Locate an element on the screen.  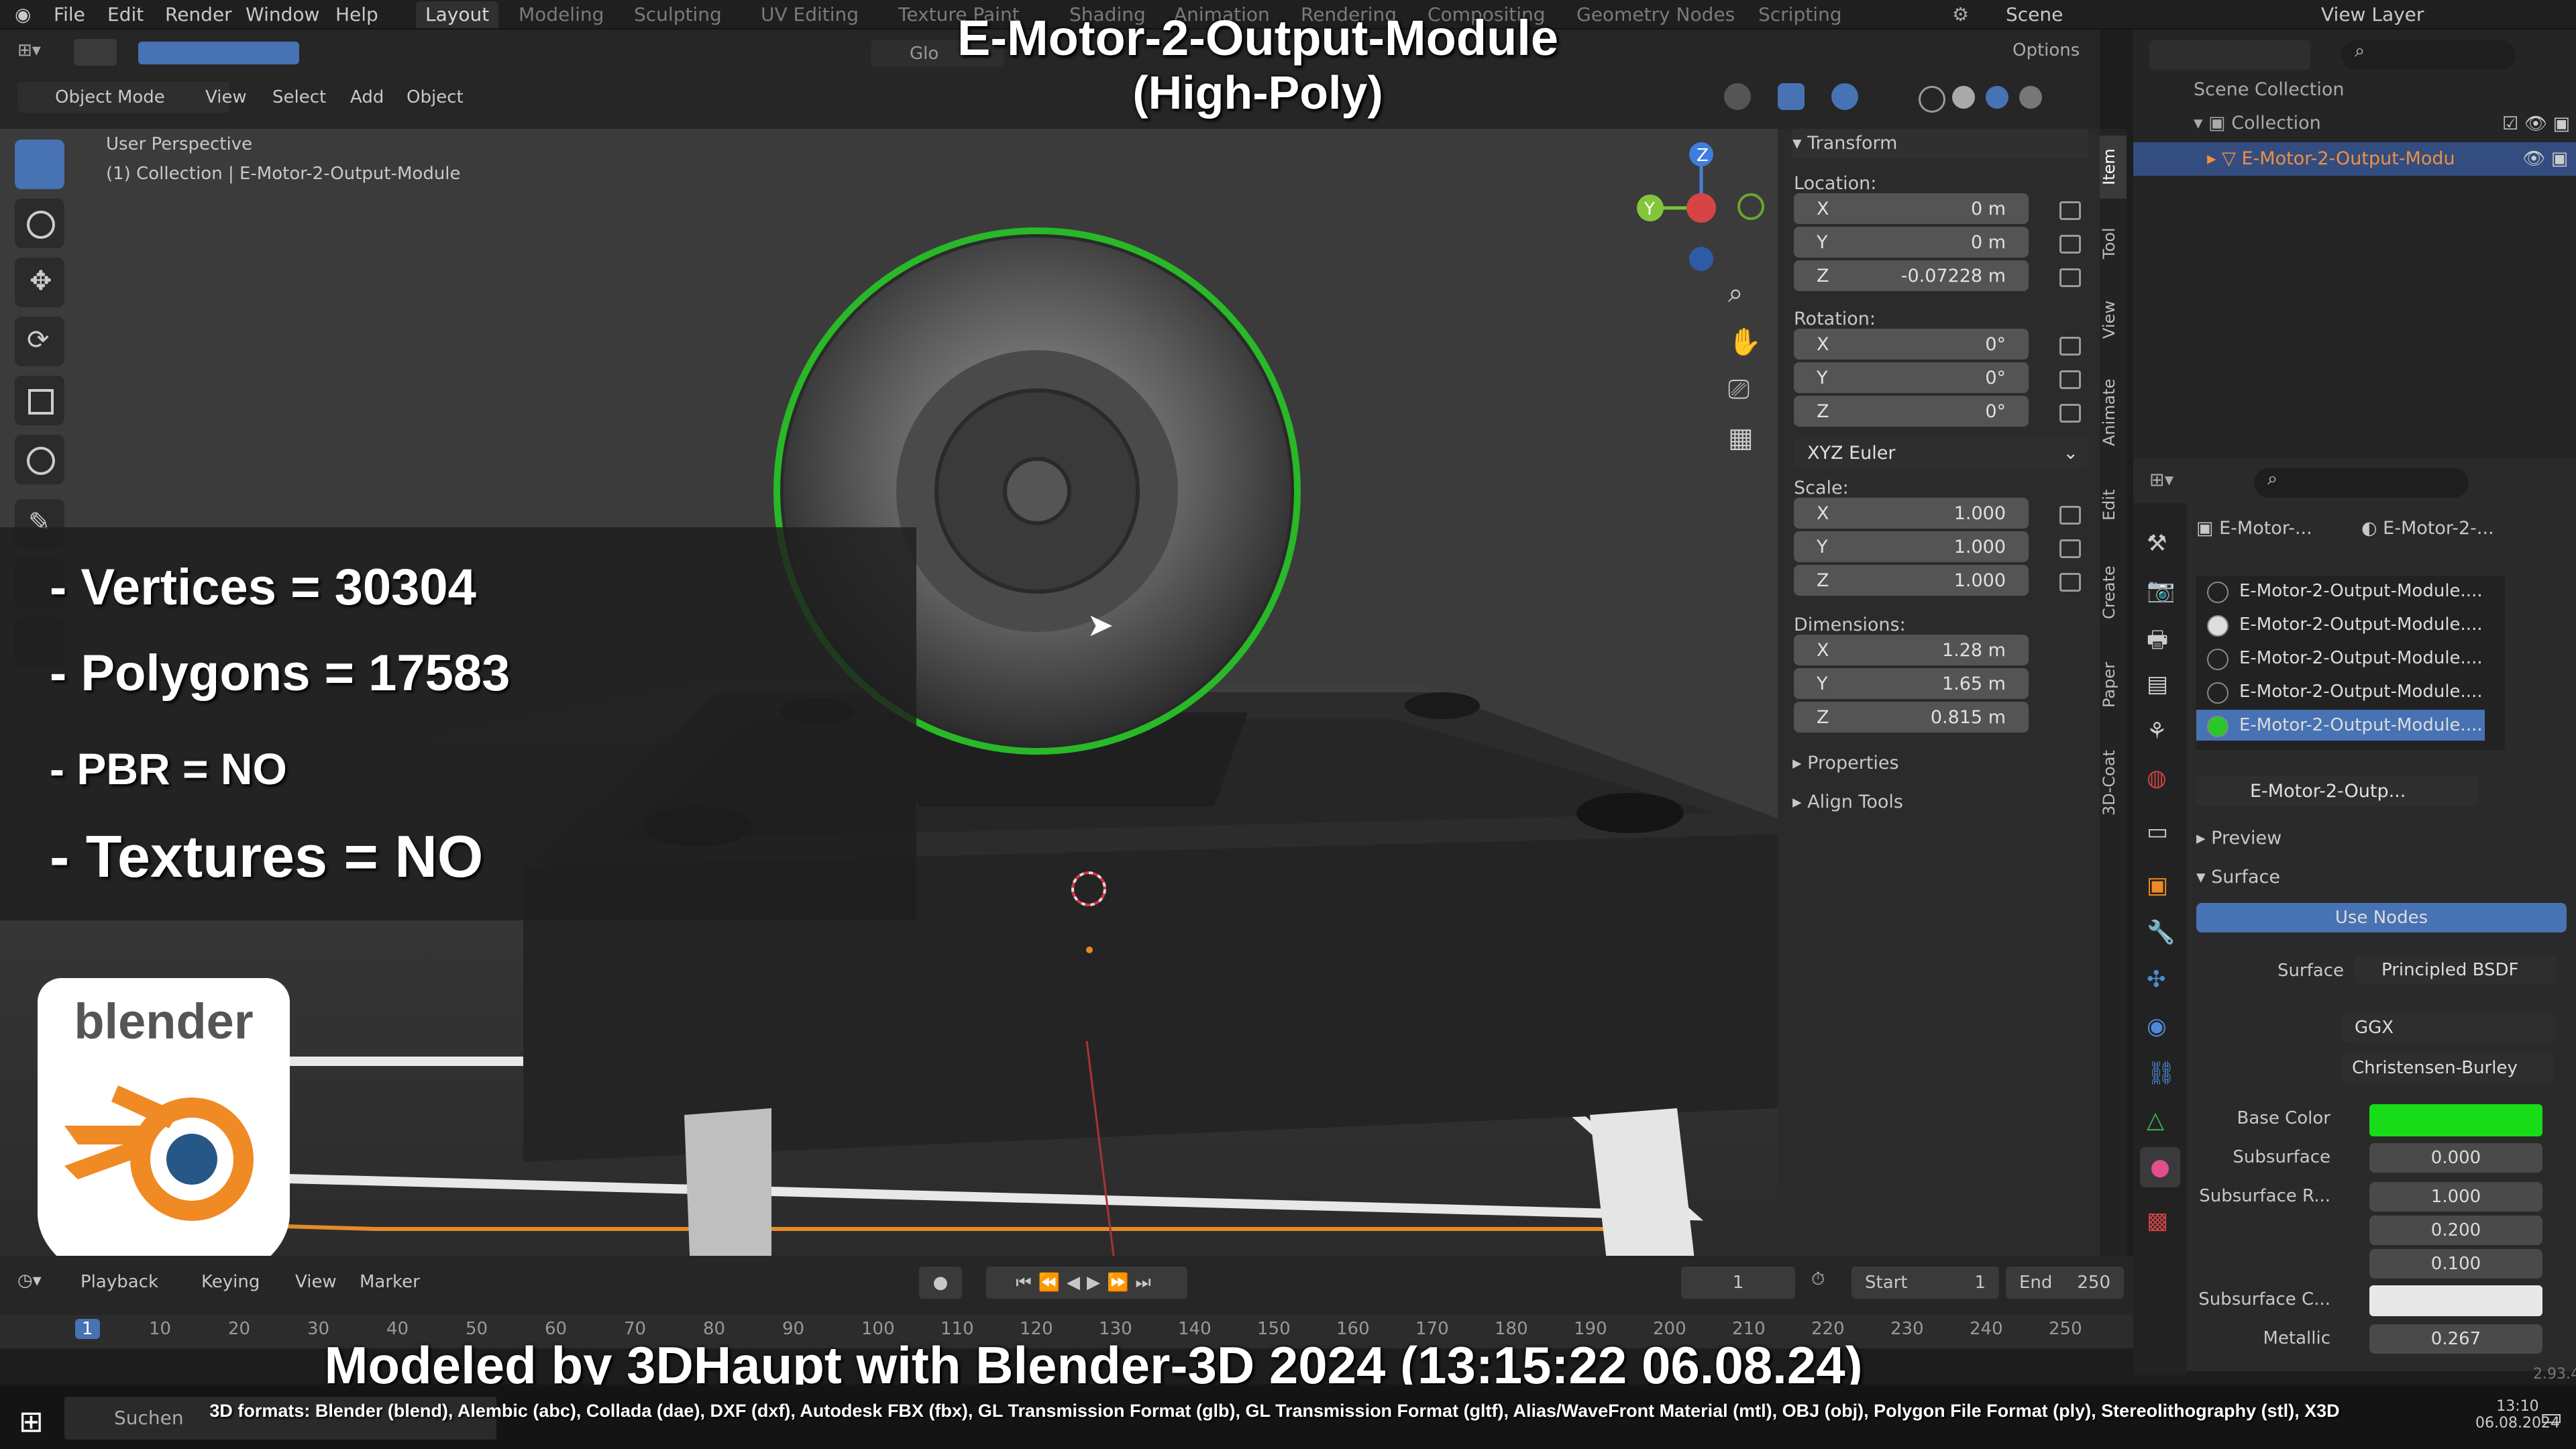
selection-mode-group is located at coordinates (218, 53).